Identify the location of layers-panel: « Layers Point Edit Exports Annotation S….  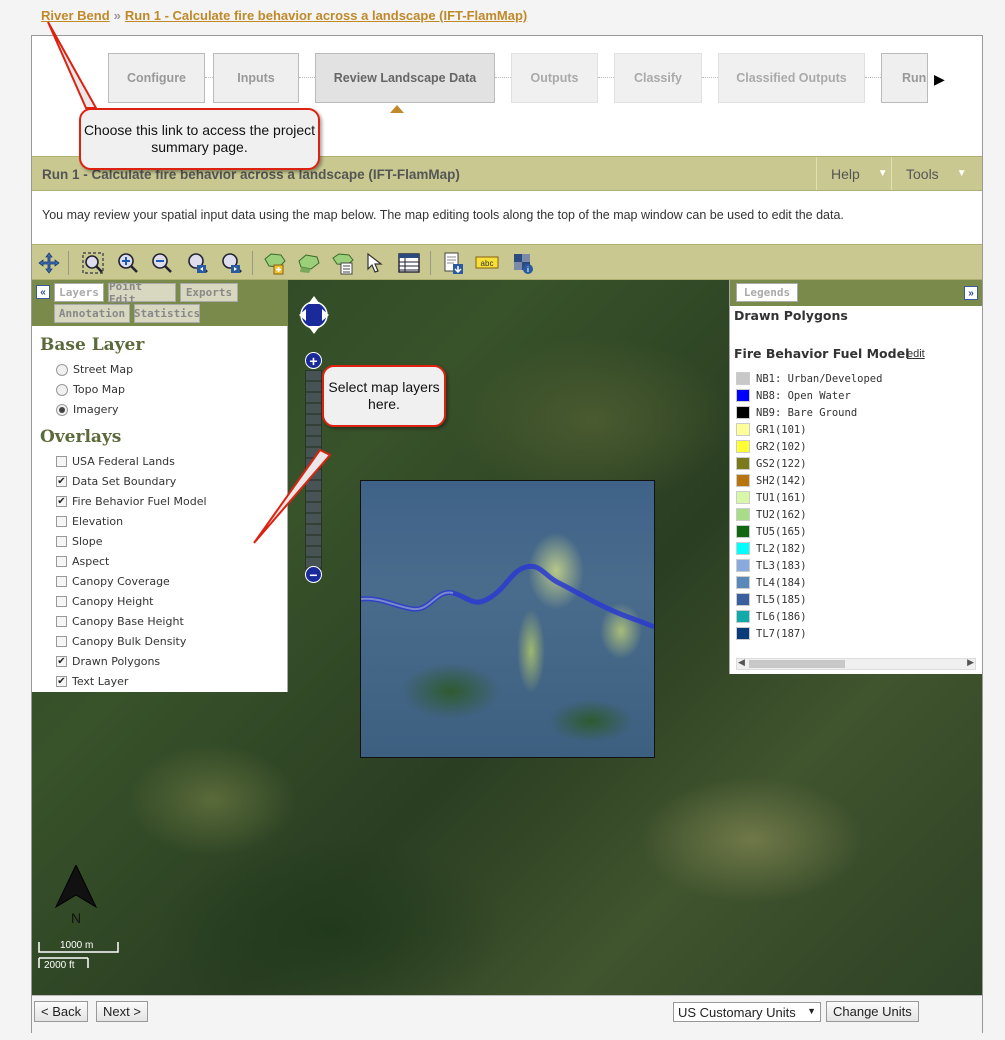
(160, 486).